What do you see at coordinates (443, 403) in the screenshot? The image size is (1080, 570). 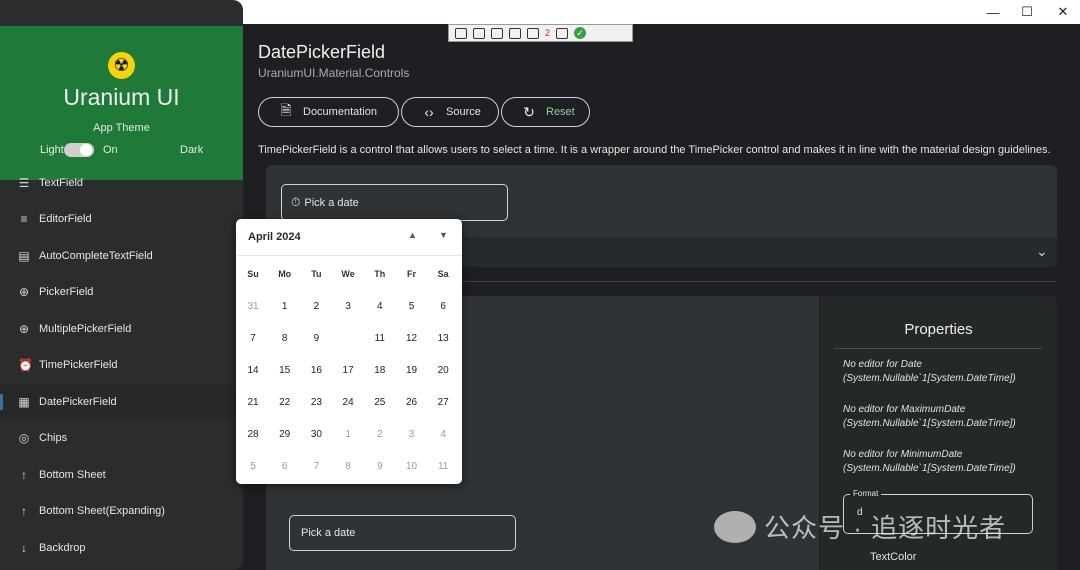 I see `calendar-day: 27` at bounding box center [443, 403].